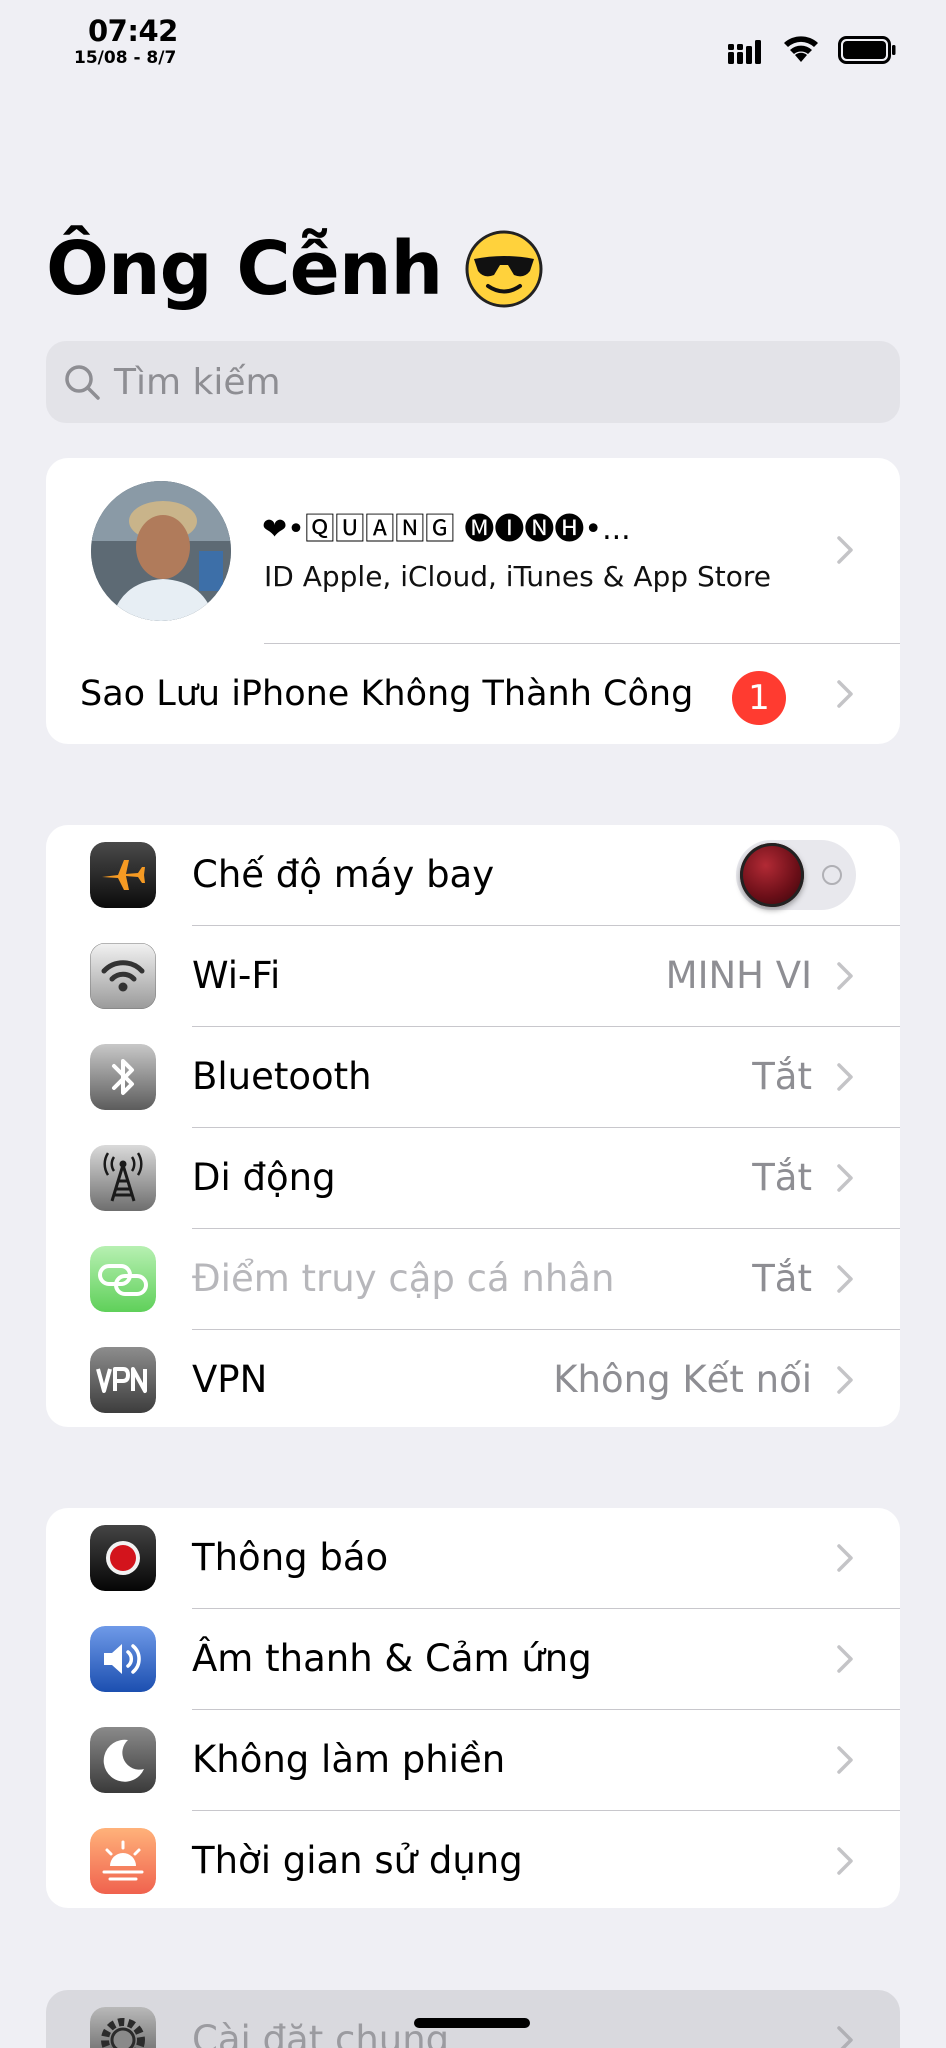 The height and width of the screenshot is (2048, 946). I want to click on screen-time-label: Thời gian sử dụng, so click(357, 1860).